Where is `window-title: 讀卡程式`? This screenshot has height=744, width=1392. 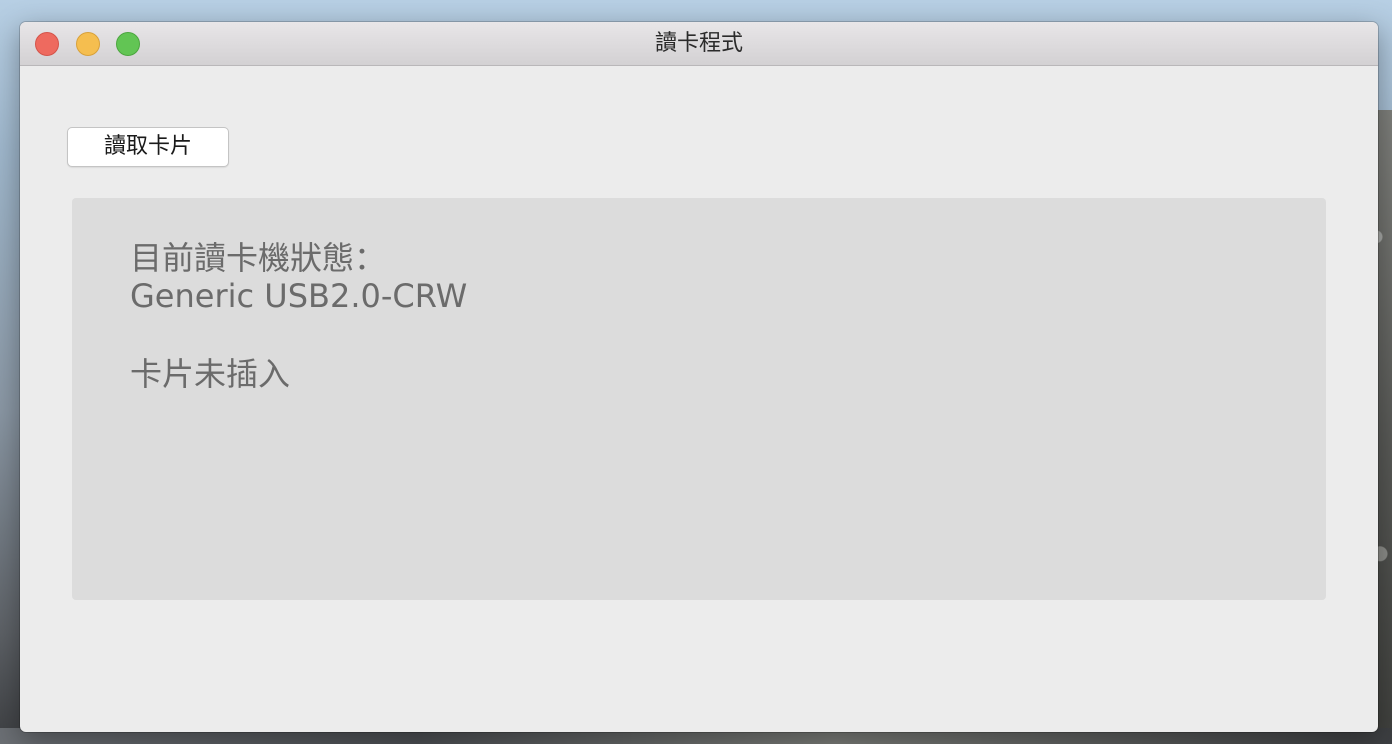 window-title: 讀卡程式 is located at coordinates (698, 43).